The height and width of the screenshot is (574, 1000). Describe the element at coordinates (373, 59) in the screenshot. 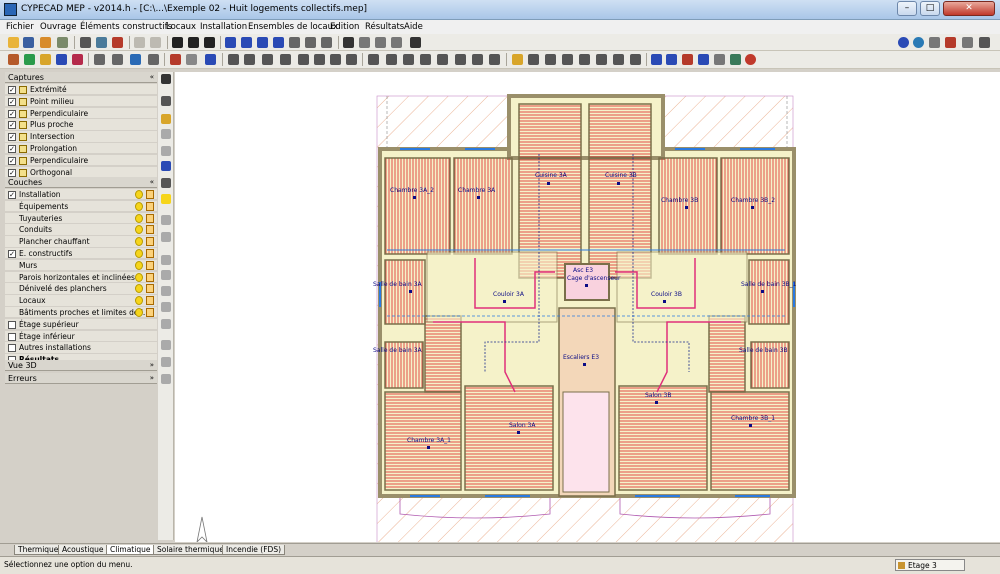

I see `rotate-icon` at that location.